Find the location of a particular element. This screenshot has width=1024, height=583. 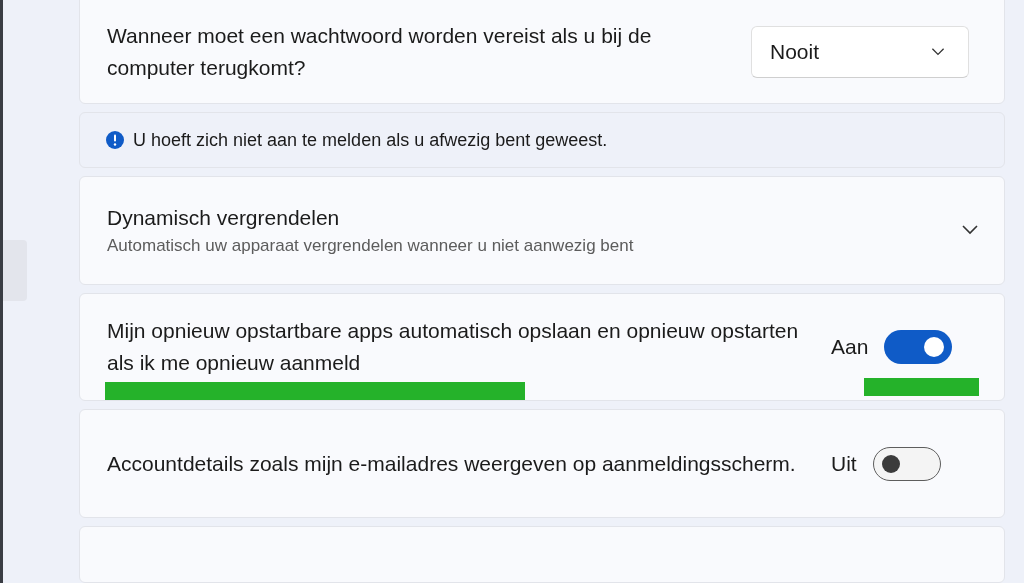

info-icon is located at coordinates (115, 140).